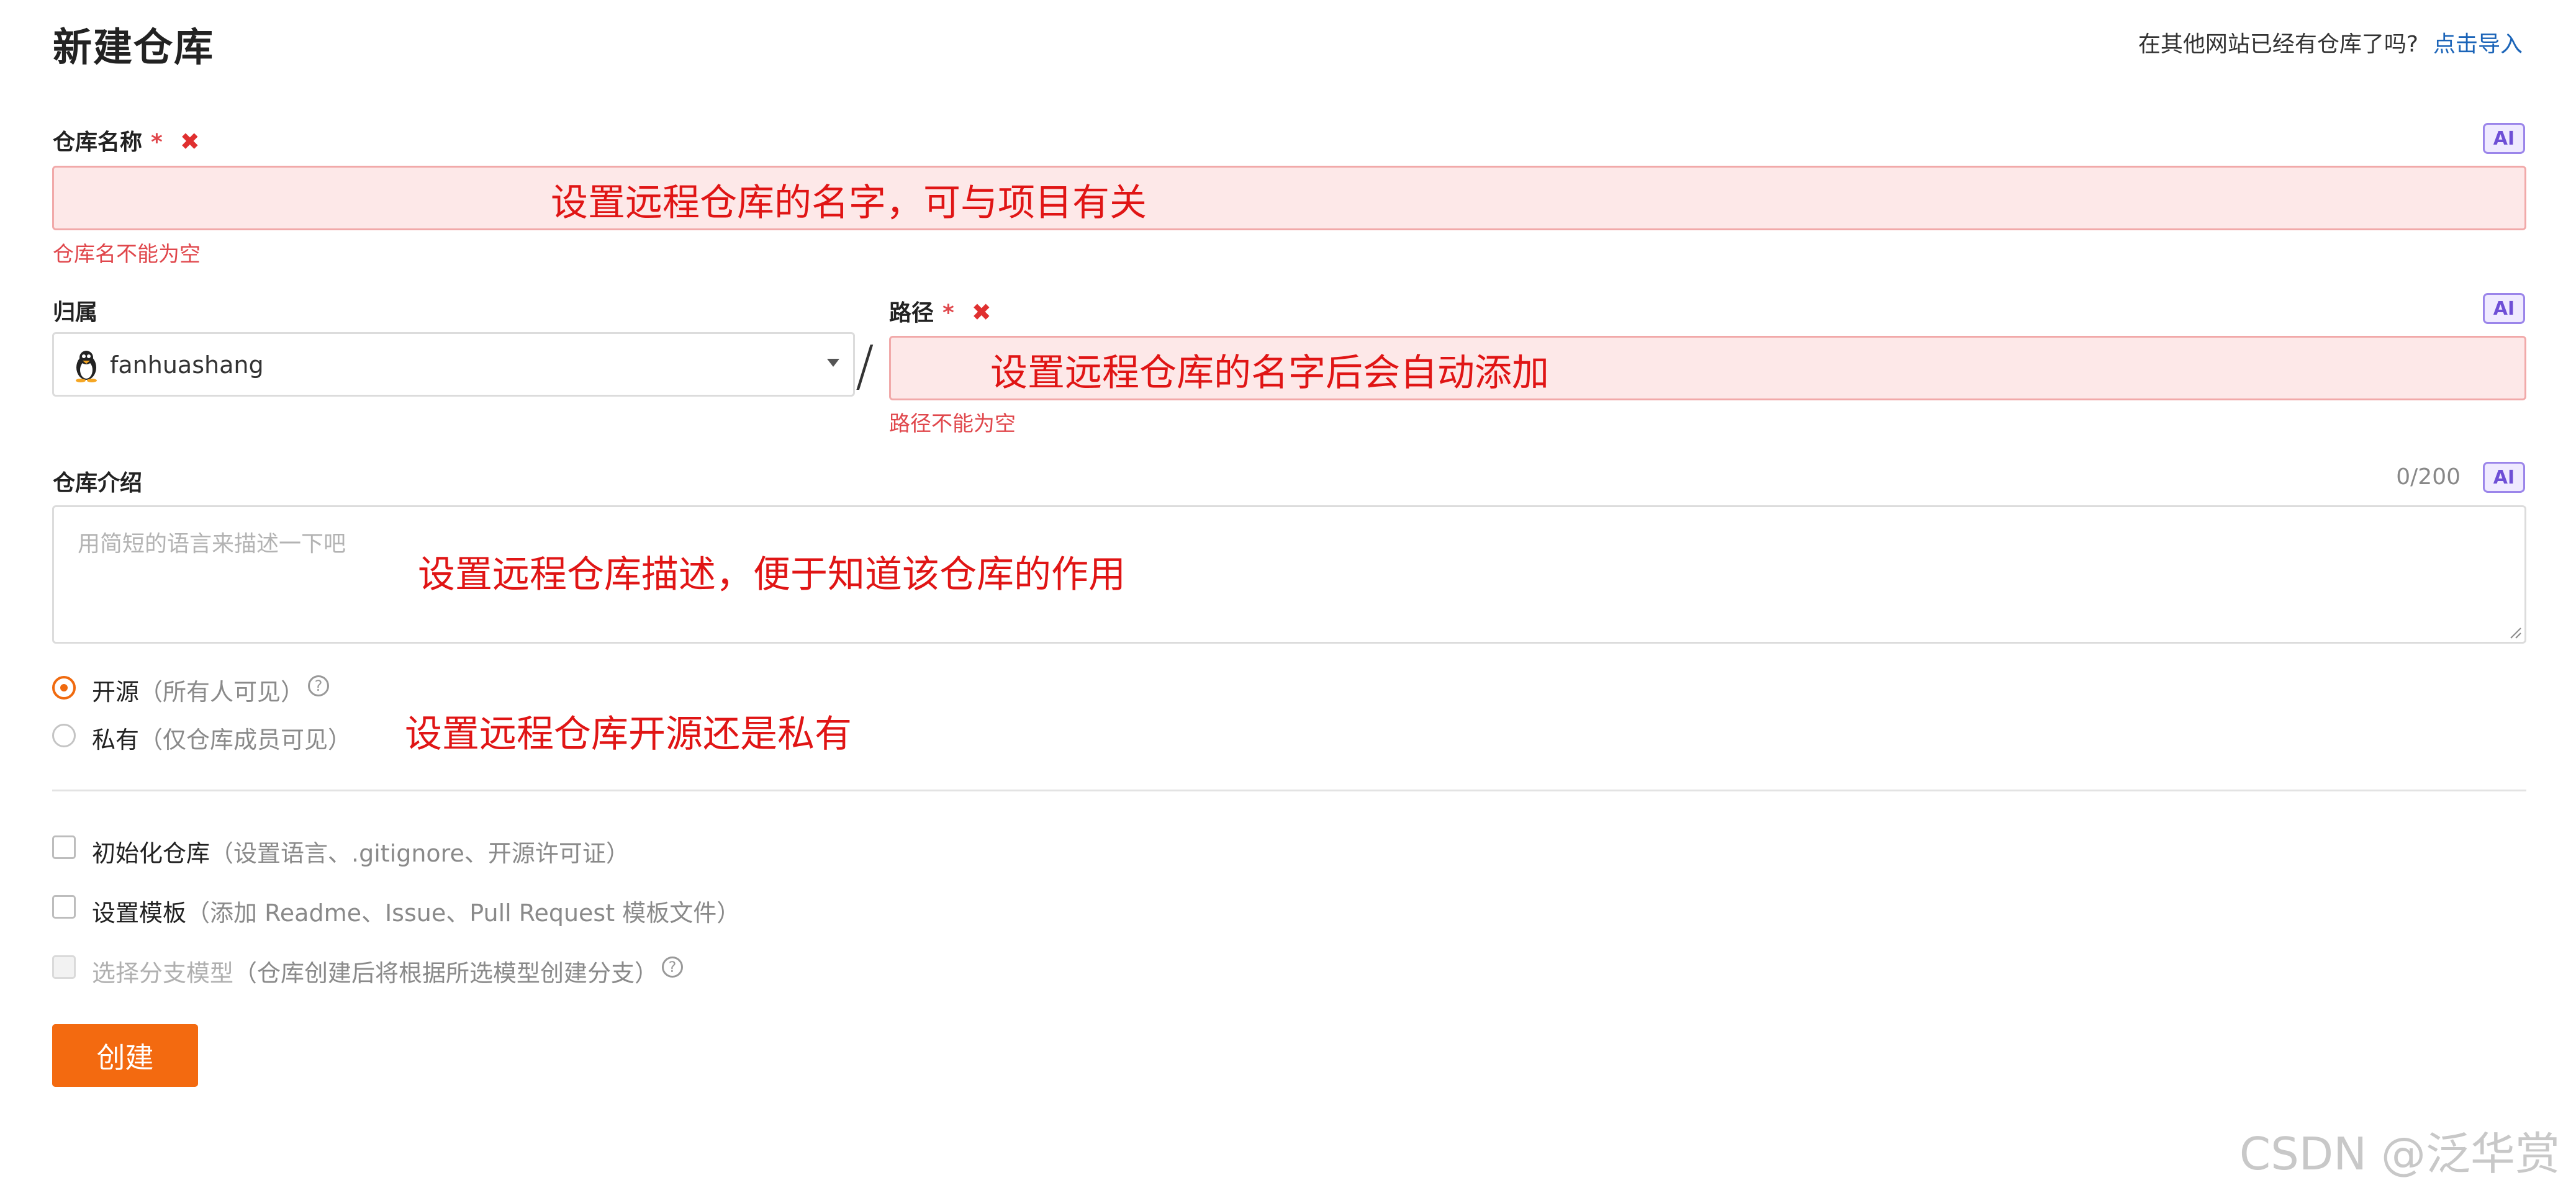 The height and width of the screenshot is (1193, 2576). Describe the element at coordinates (75, 312) in the screenshot. I see `owner-label: 归属` at that location.